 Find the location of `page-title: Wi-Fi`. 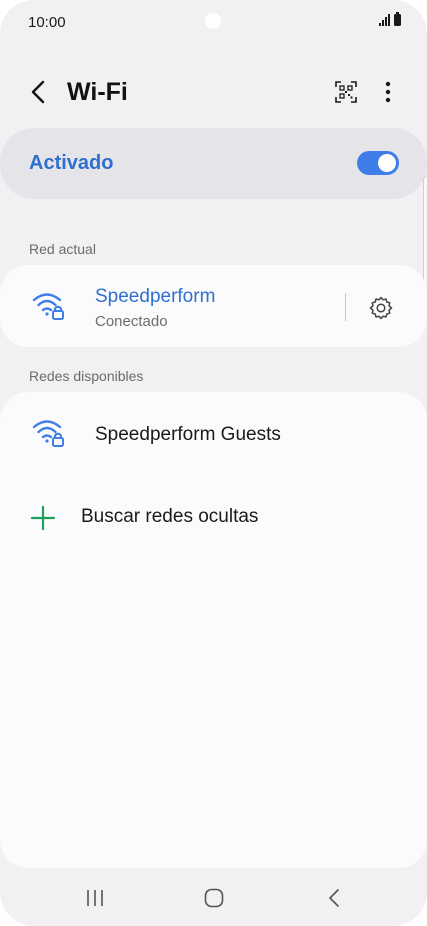

page-title: Wi-Fi is located at coordinates (97, 92).